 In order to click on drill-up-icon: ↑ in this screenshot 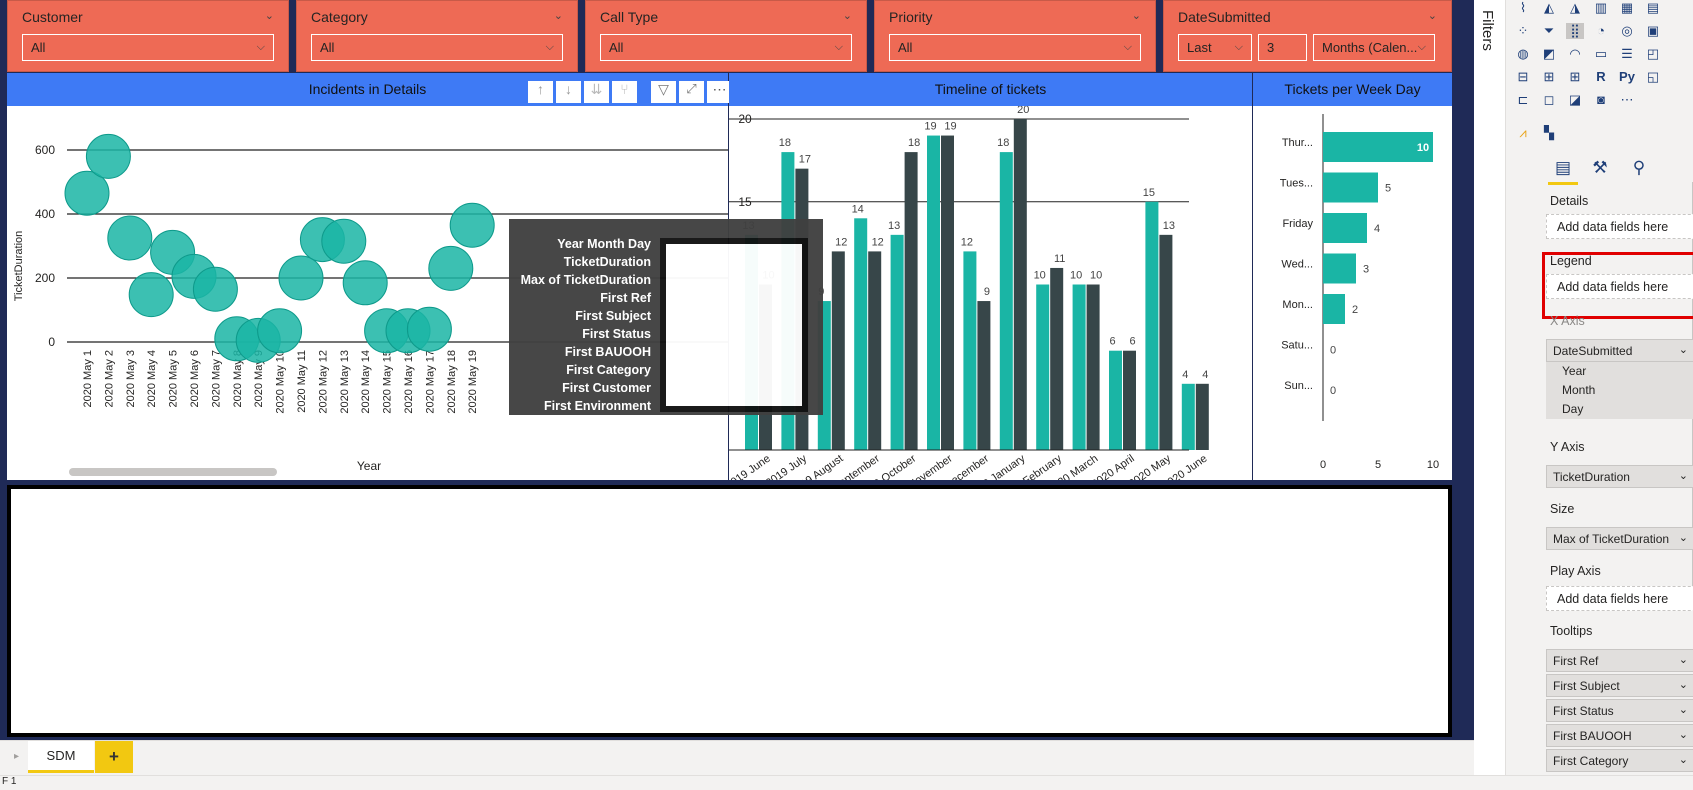, I will do `click(540, 92)`.